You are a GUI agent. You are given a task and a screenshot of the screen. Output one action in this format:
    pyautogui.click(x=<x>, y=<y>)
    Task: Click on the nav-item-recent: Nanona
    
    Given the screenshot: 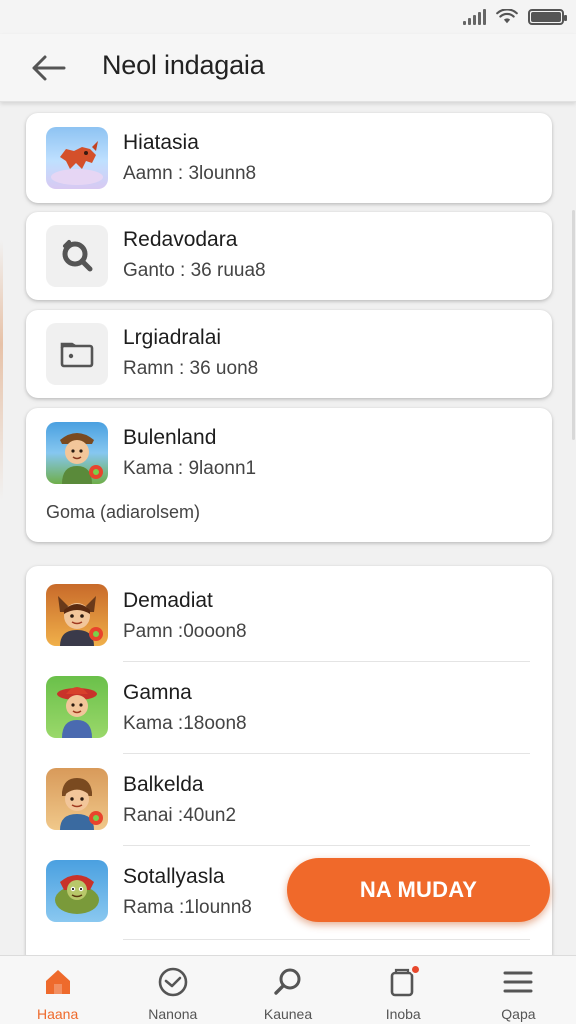 What is the action you would take?
    pyautogui.click(x=172, y=990)
    